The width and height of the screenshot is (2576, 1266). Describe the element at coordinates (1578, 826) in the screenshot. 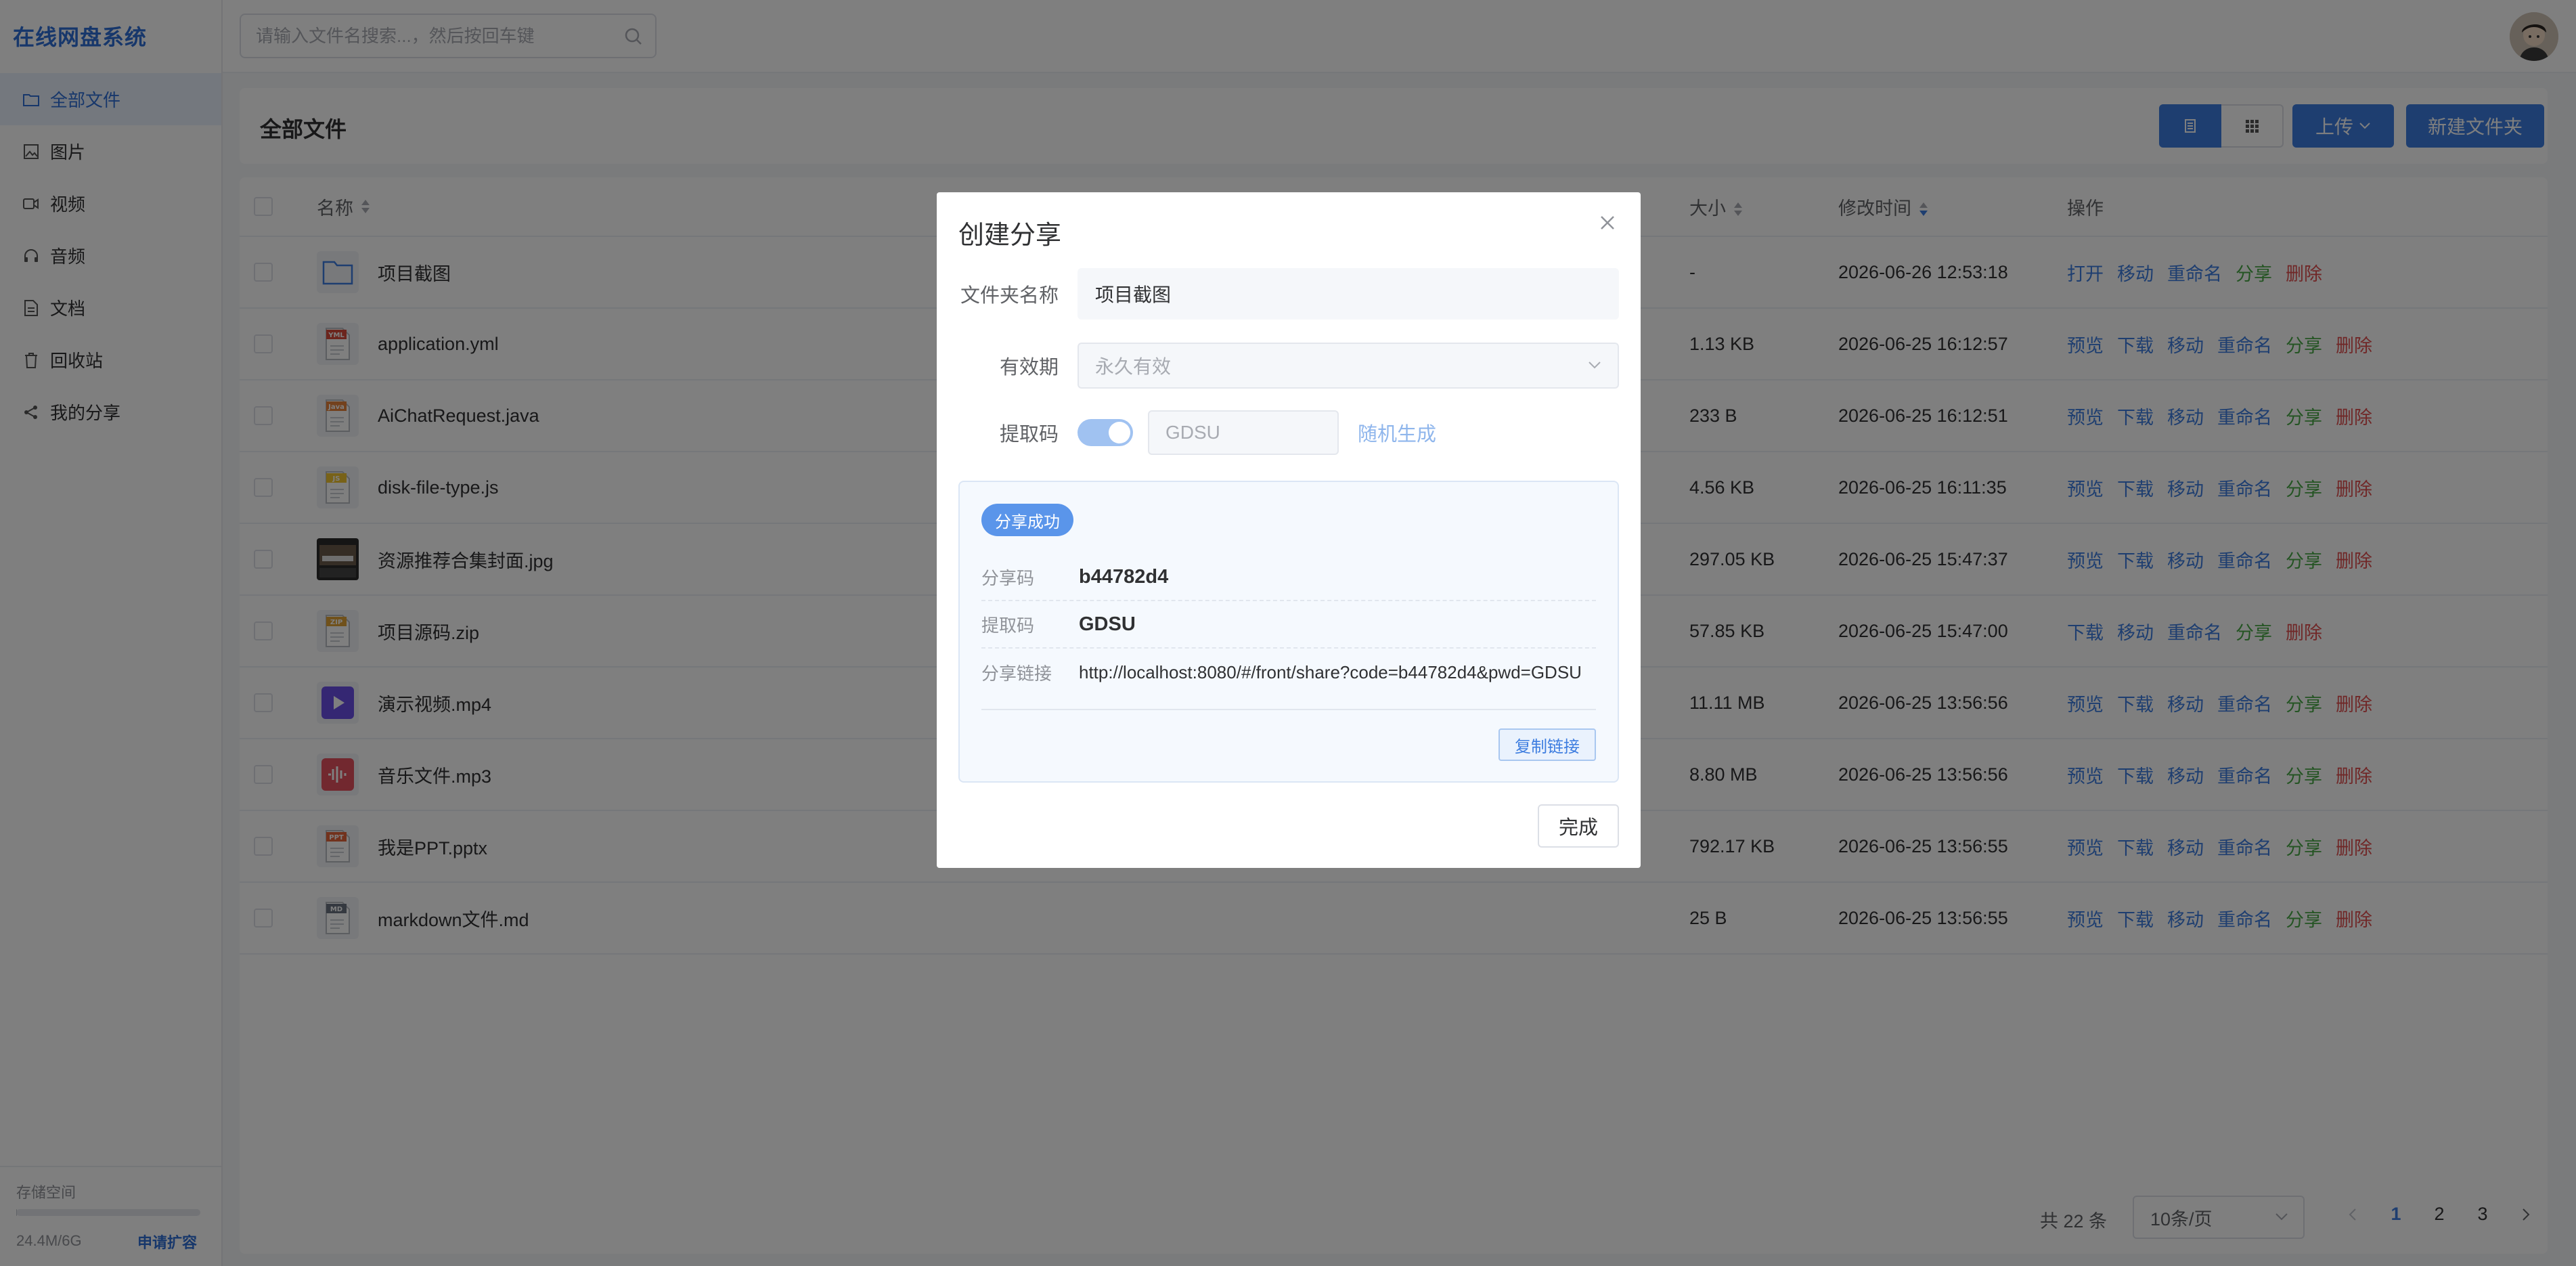

I see `done-button: 完成` at that location.